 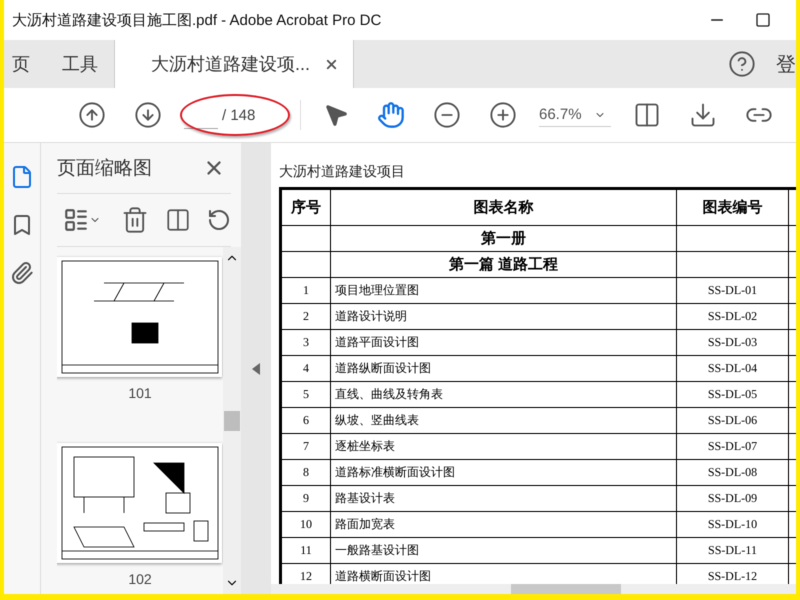 What do you see at coordinates (305, 499) in the screenshot?
I see `table-cell: 9` at bounding box center [305, 499].